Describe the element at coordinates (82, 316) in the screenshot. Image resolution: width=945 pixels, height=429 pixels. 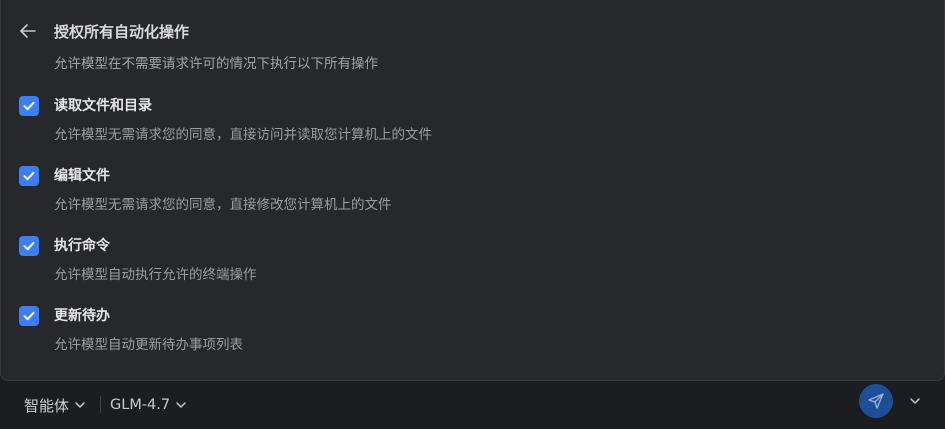
I see `permission-title: 更新待办` at that location.